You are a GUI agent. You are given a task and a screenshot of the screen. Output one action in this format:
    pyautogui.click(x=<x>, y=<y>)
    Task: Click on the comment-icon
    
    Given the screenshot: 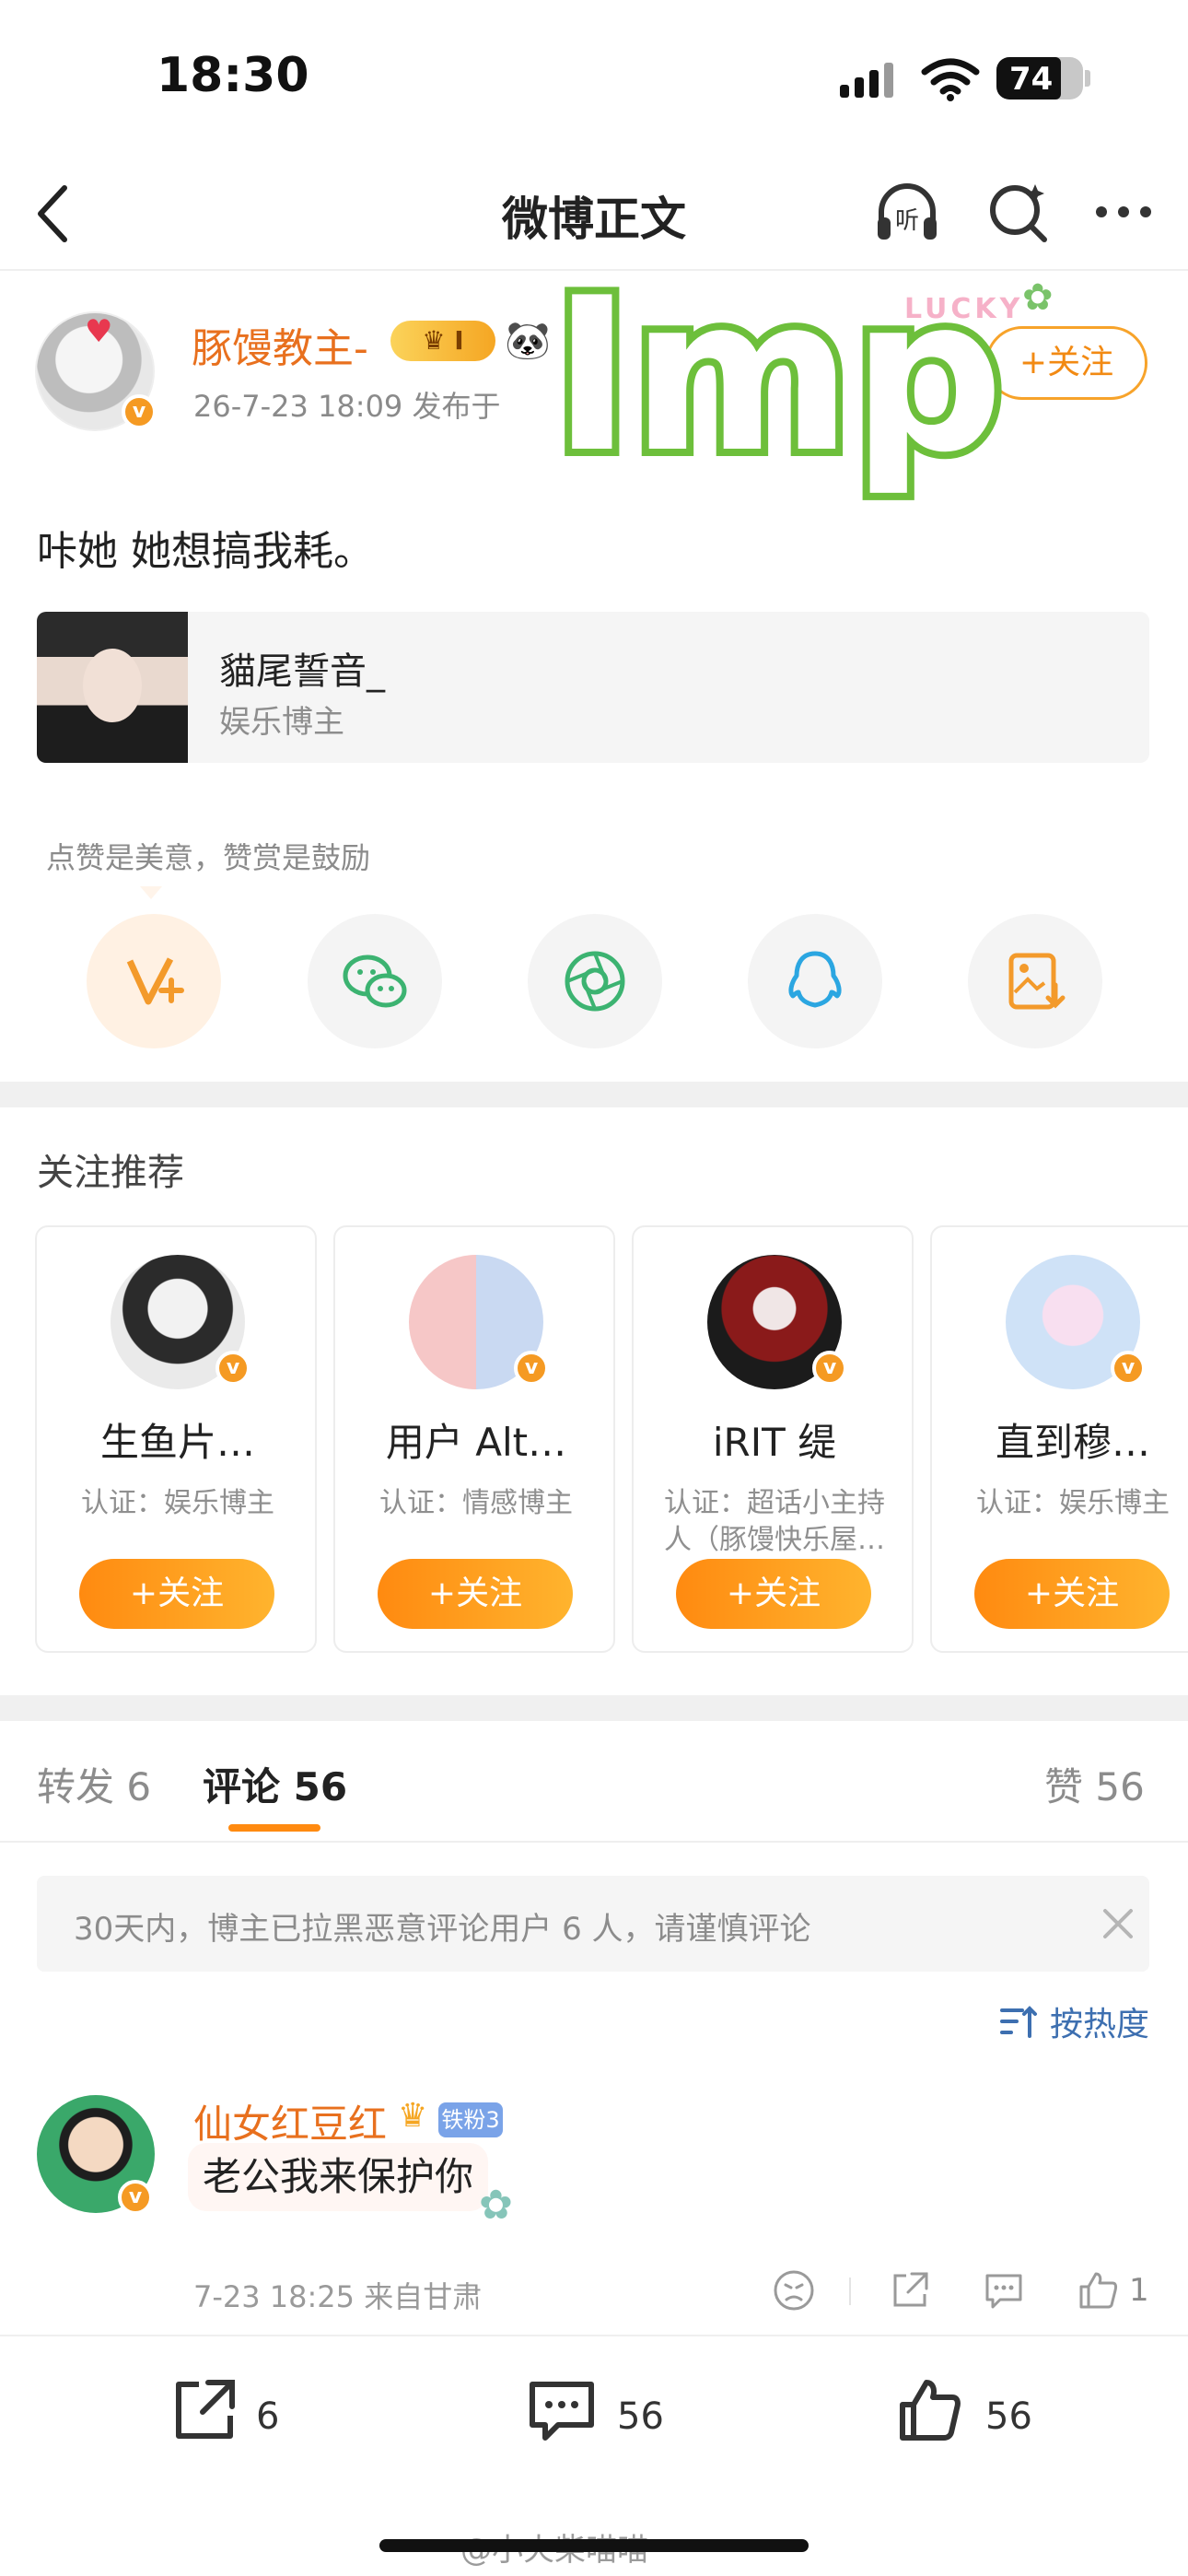 What is the action you would take?
    pyautogui.click(x=562, y=2411)
    